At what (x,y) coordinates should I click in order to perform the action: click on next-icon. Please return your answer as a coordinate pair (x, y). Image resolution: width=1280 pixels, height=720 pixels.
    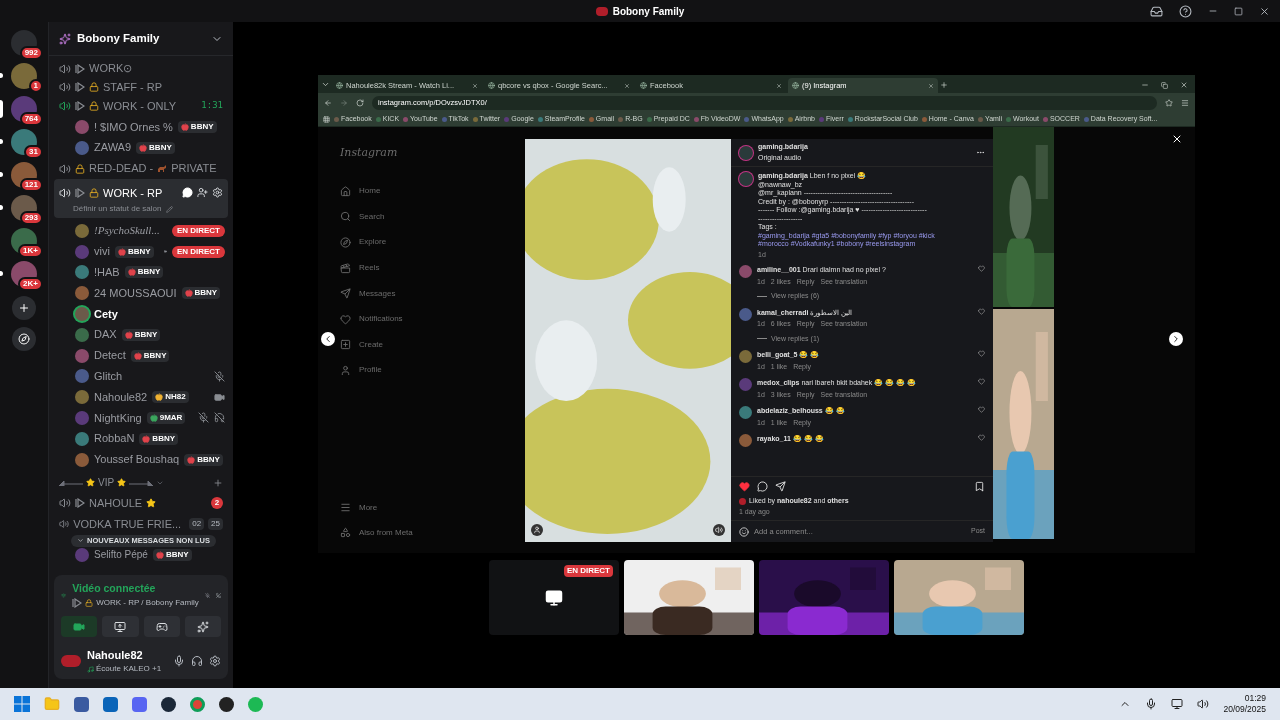
    Looking at the image, I should click on (1176, 339).